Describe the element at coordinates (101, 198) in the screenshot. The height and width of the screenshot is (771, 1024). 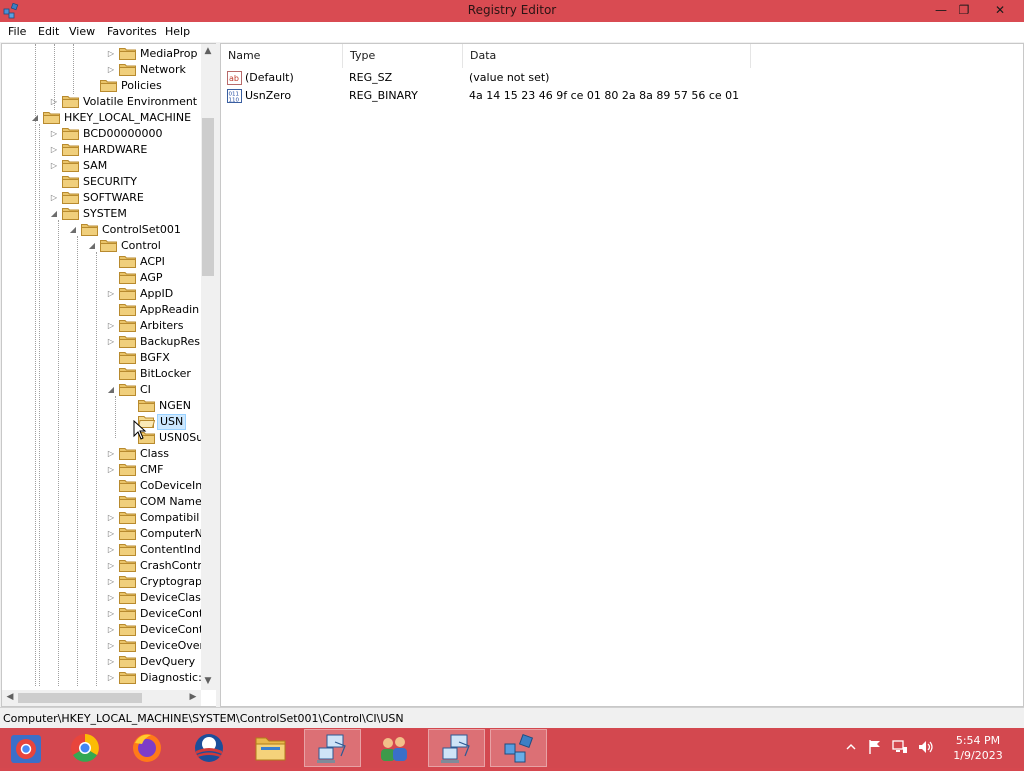
I see `tree-node: ▷ SOFTWARE` at that location.